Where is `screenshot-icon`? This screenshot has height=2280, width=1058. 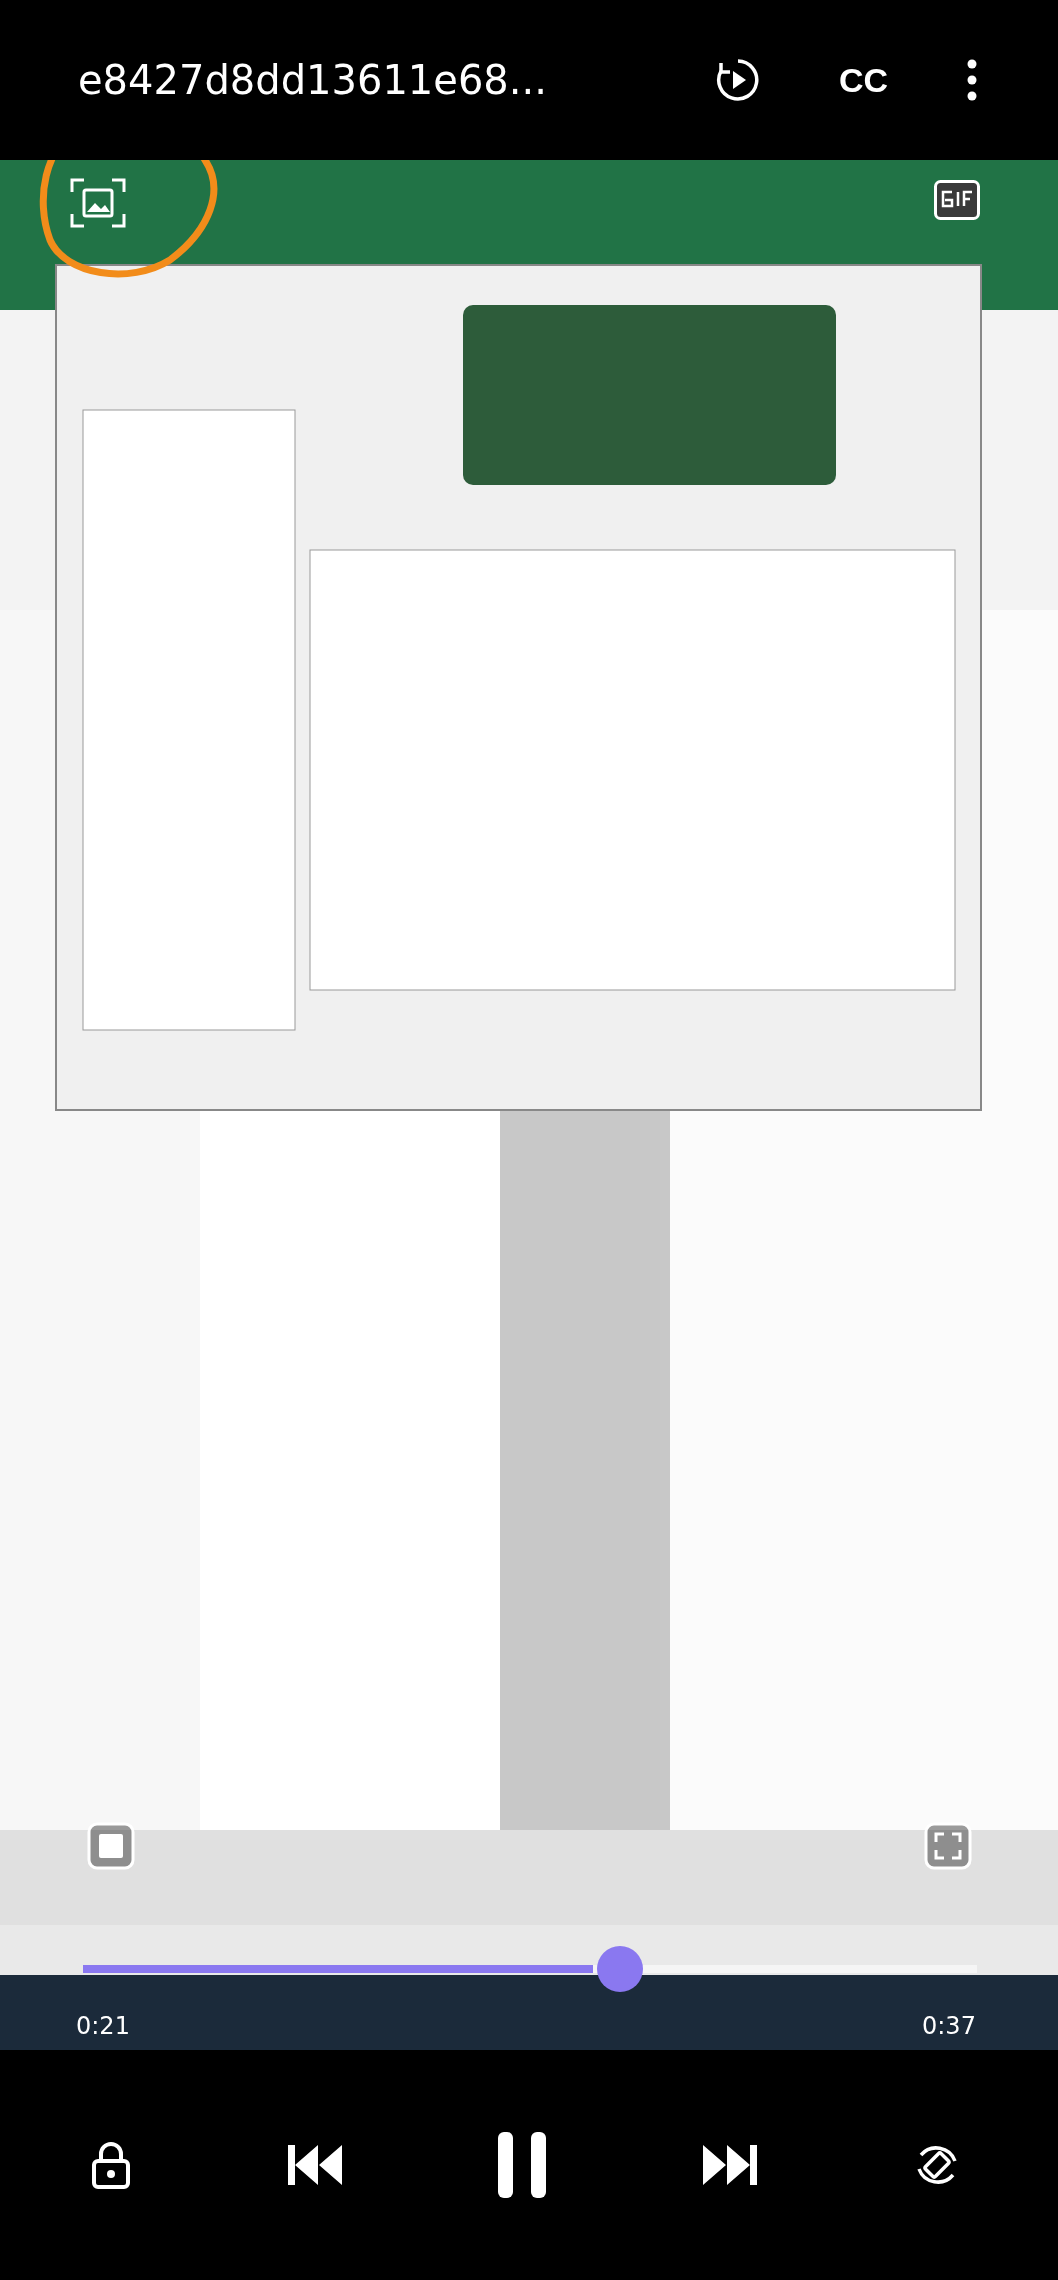
screenshot-icon is located at coordinates (98, 203).